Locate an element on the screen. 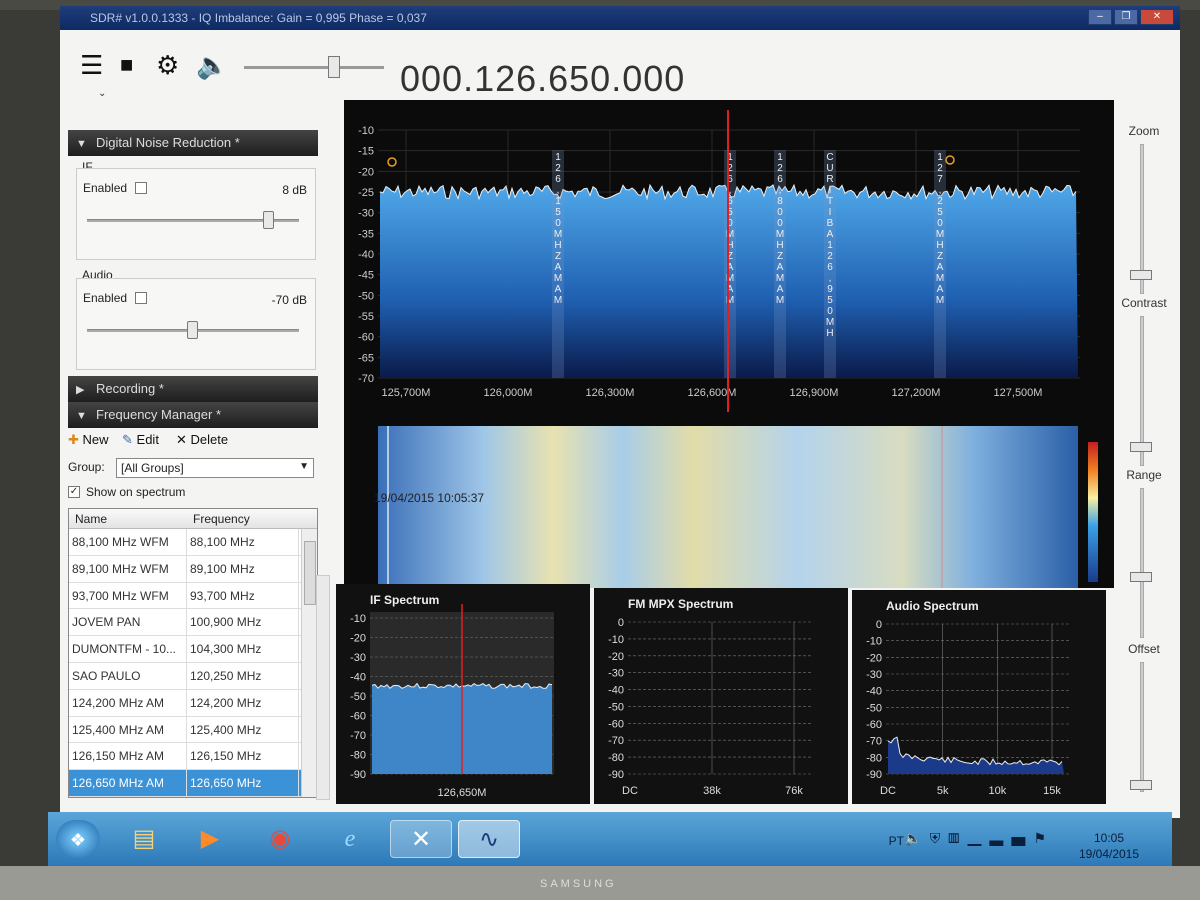 This screenshot has width=1200, height=900. group-label: Group: is located at coordinates (86, 467).